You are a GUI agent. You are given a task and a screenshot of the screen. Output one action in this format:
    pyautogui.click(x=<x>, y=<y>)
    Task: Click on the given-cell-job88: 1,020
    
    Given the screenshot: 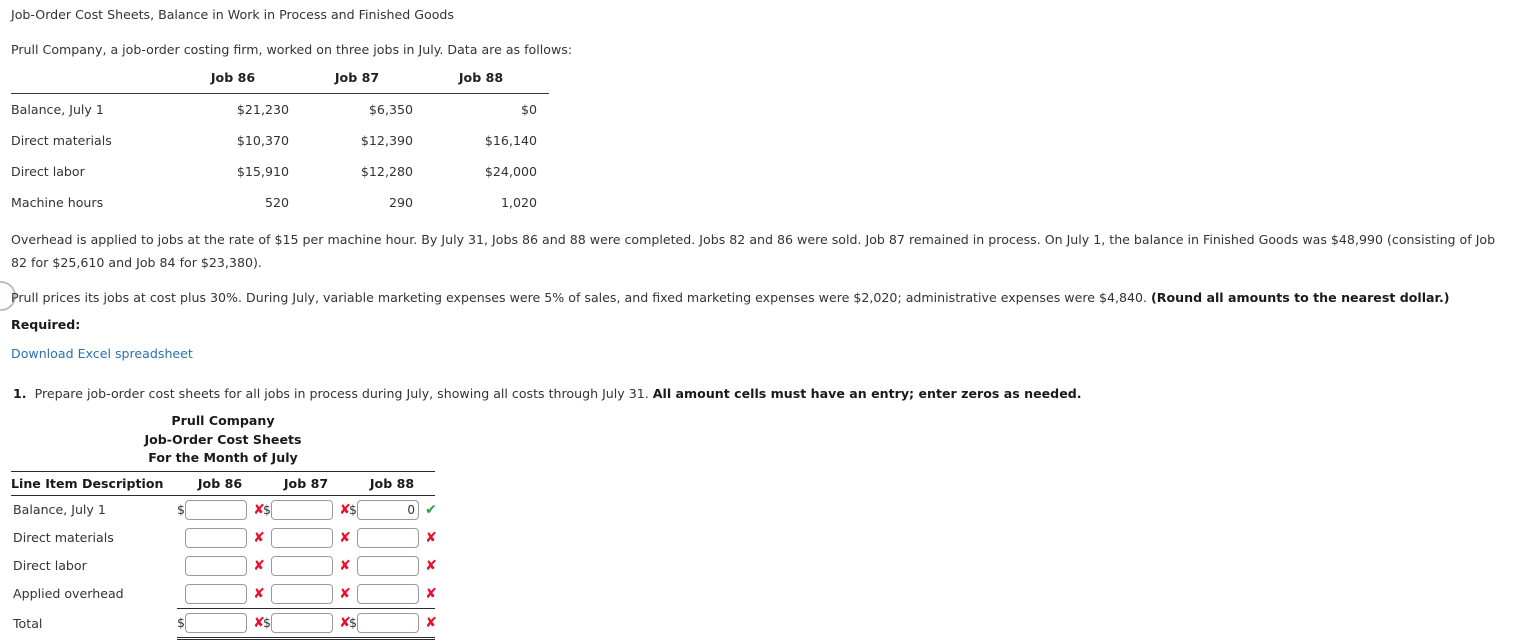 What is the action you would take?
    pyautogui.click(x=518, y=202)
    